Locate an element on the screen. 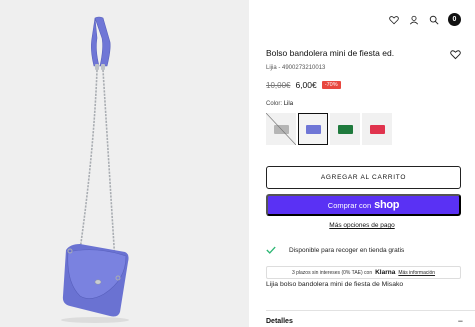 Image resolution: width=475 pixels, height=327 pixels. details-toggle-icon: − is located at coordinates (460, 321).